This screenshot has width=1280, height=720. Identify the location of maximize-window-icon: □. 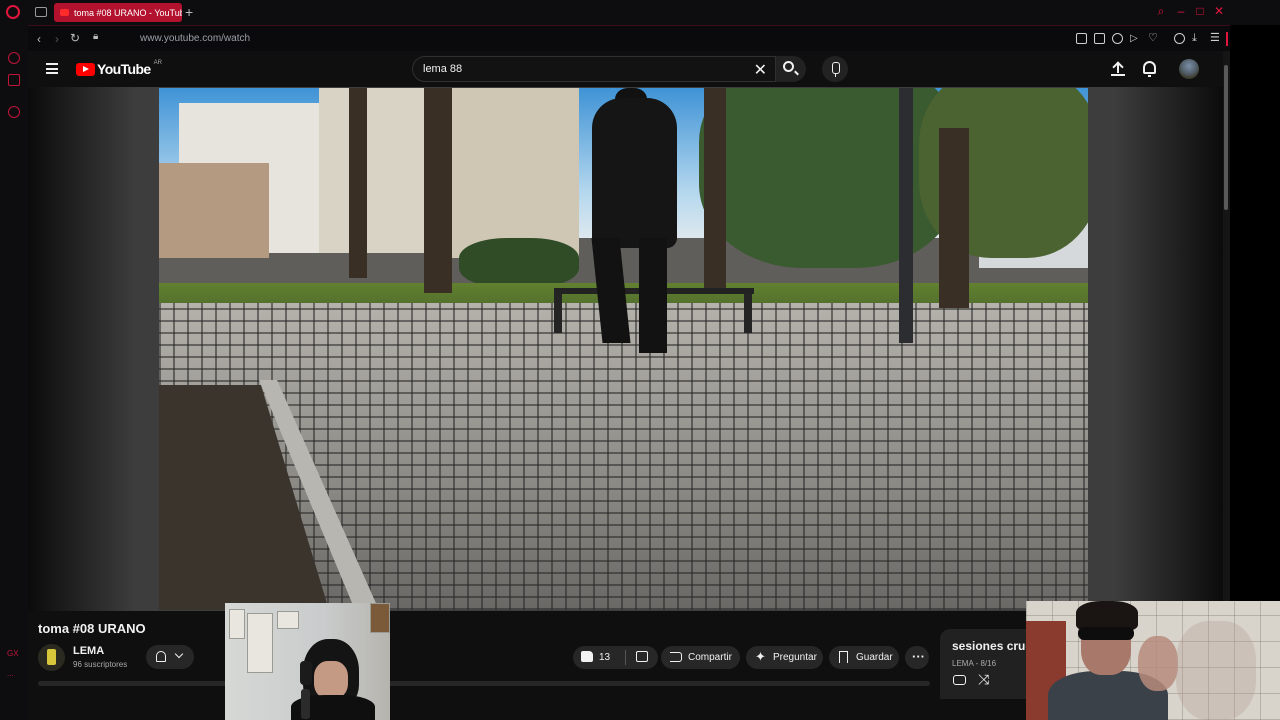
(1200, 11).